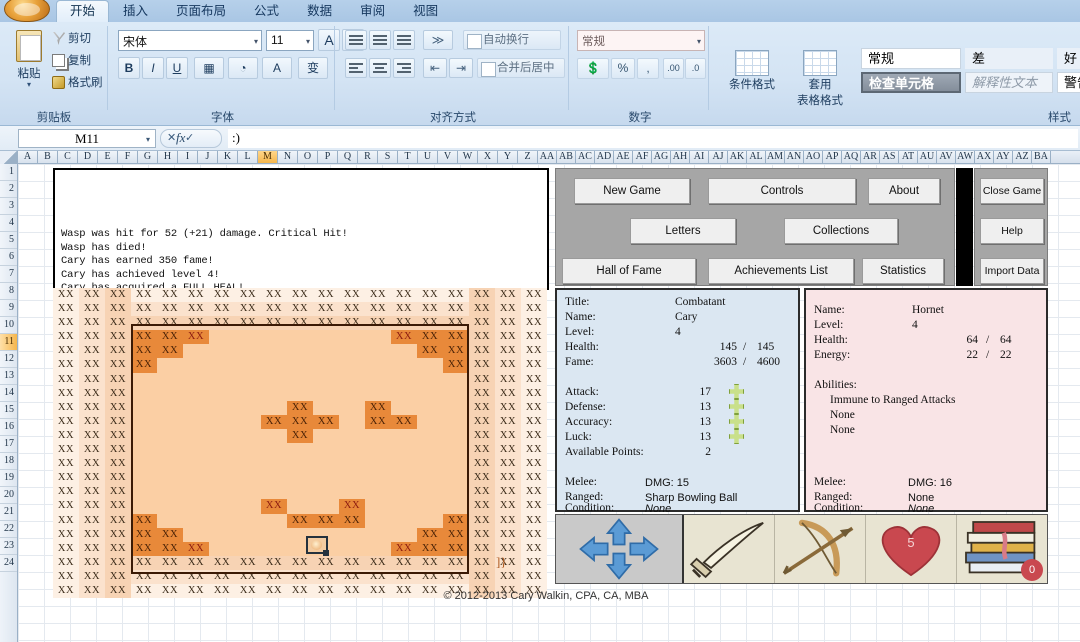  Describe the element at coordinates (8, 308) in the screenshot. I see `row-header-9: 9` at that location.